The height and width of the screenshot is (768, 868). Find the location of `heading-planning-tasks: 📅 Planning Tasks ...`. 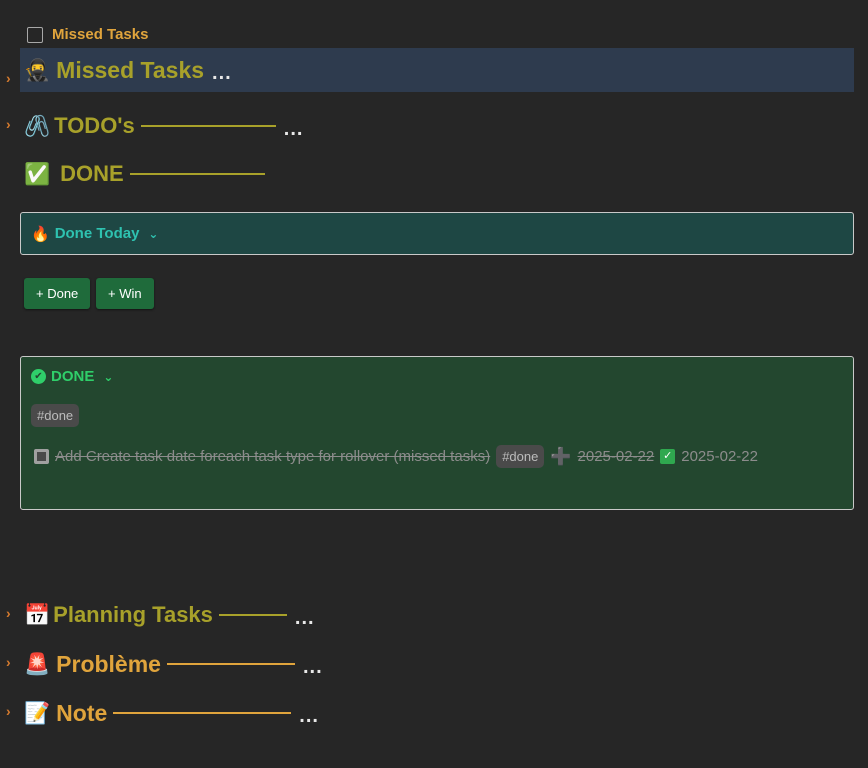

heading-planning-tasks: 📅 Planning Tasks ... is located at coordinates (169, 615).